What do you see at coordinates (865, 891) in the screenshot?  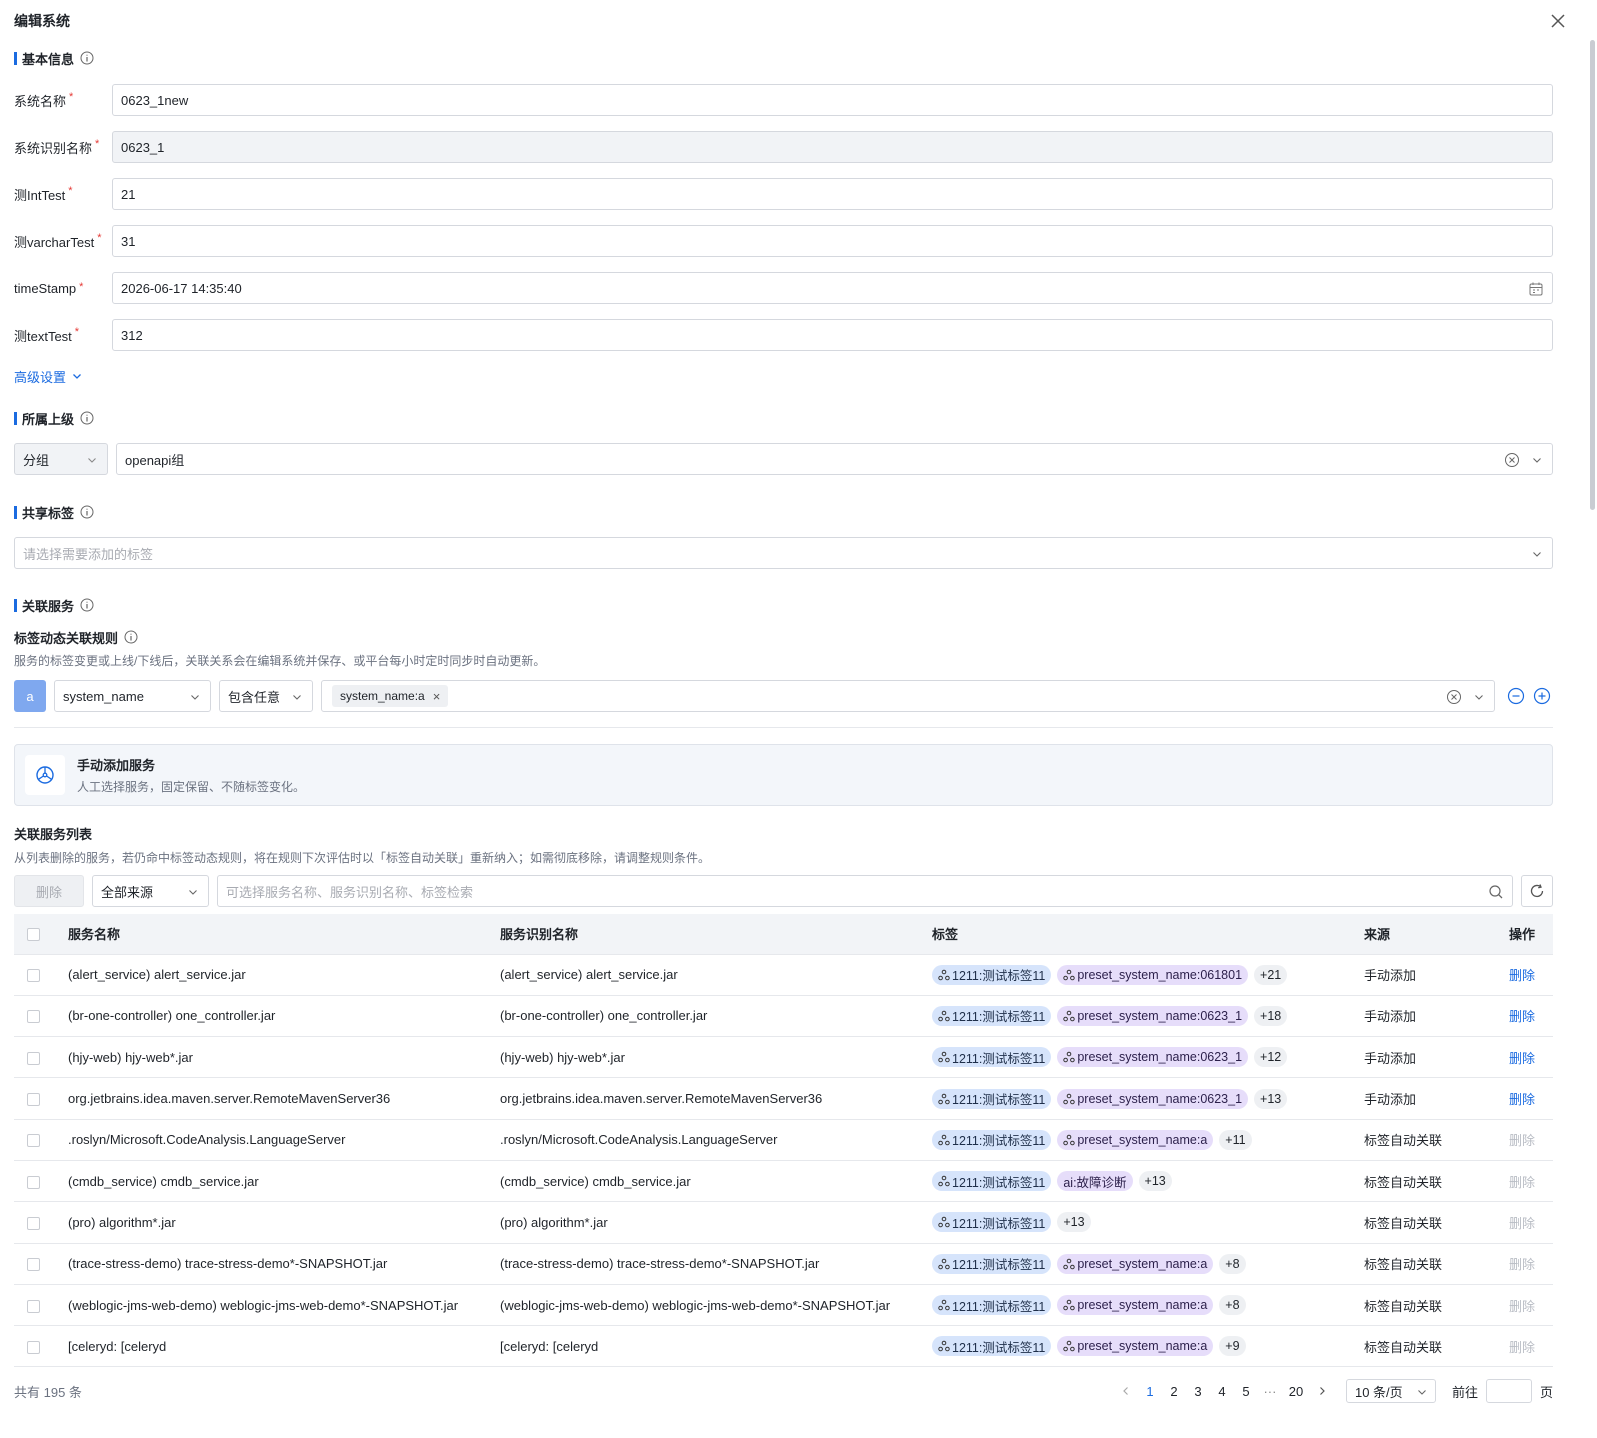 I see `service-search-input: 可选择服务名称、服务识别名称、标签检索` at bounding box center [865, 891].